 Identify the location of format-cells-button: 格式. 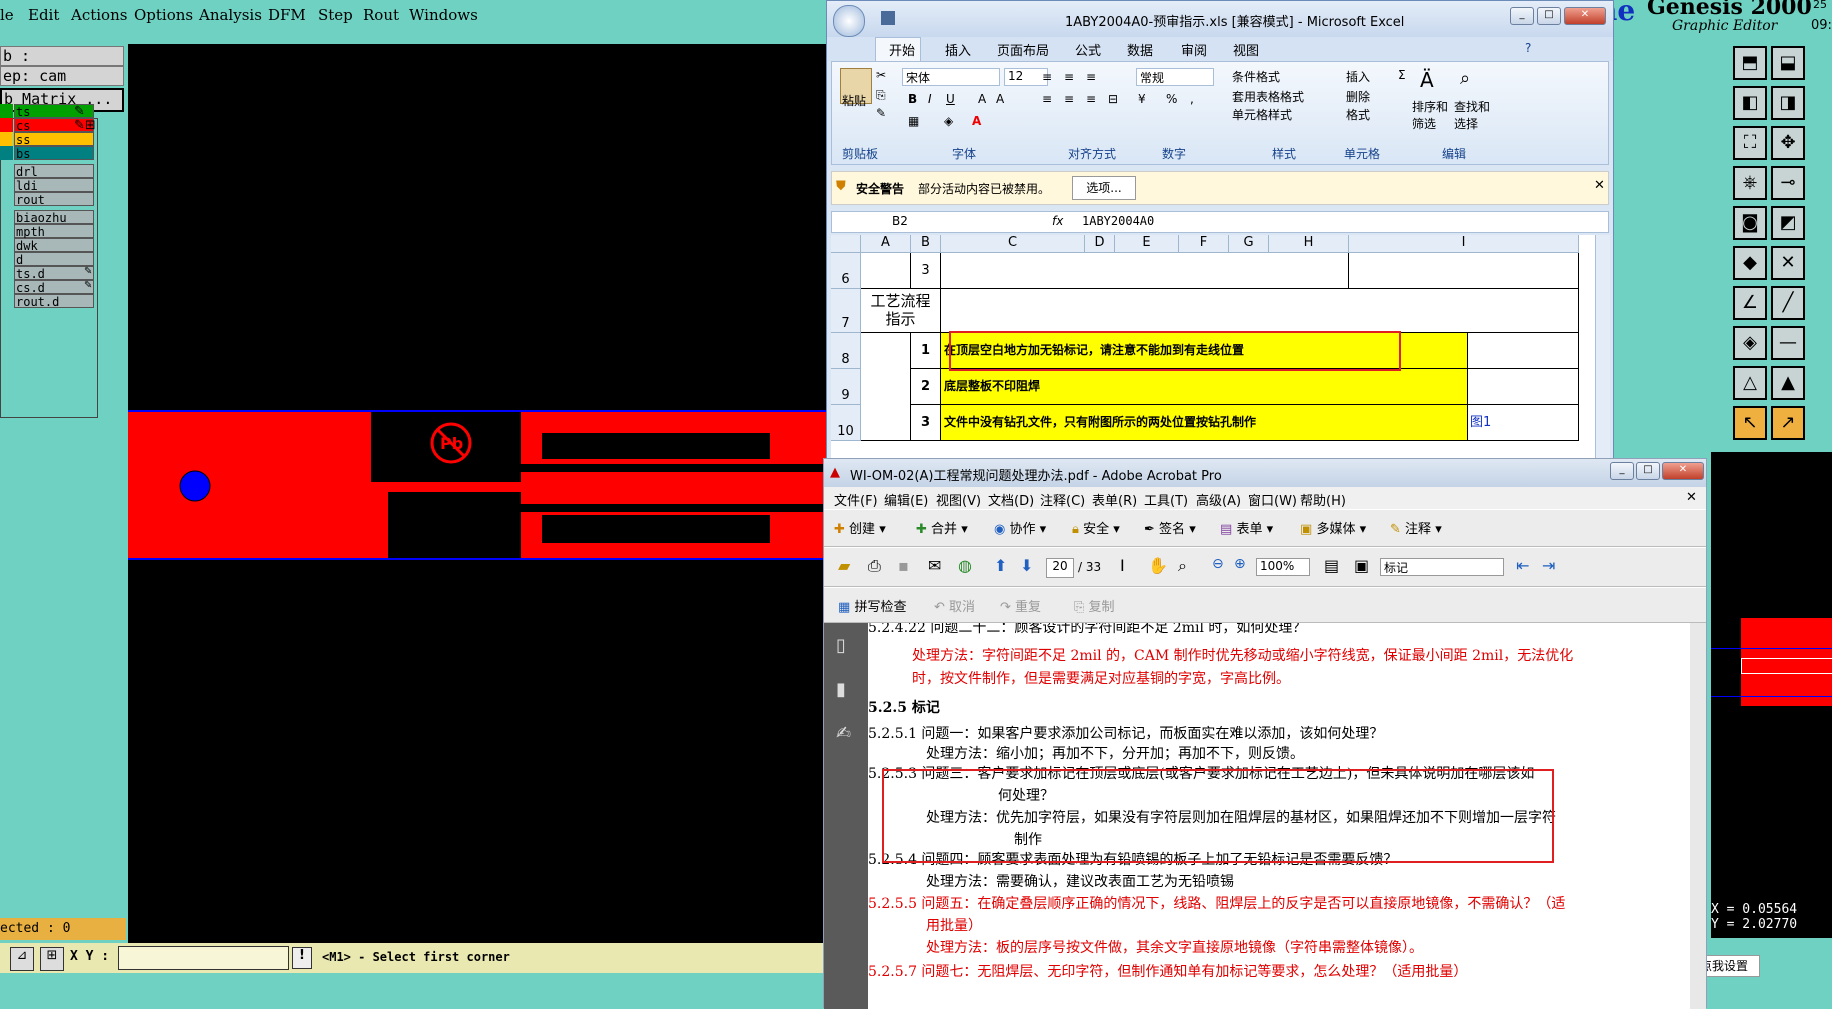
(1358, 114).